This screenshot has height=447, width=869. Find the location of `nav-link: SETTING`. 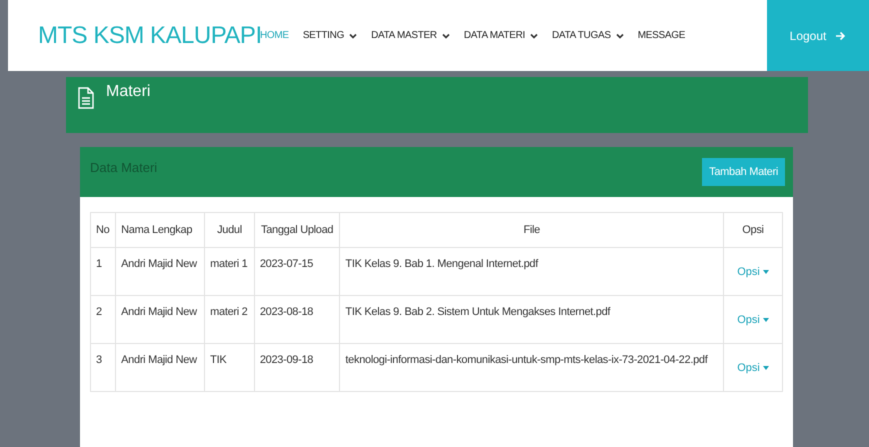

nav-link: SETTING is located at coordinates (330, 35).